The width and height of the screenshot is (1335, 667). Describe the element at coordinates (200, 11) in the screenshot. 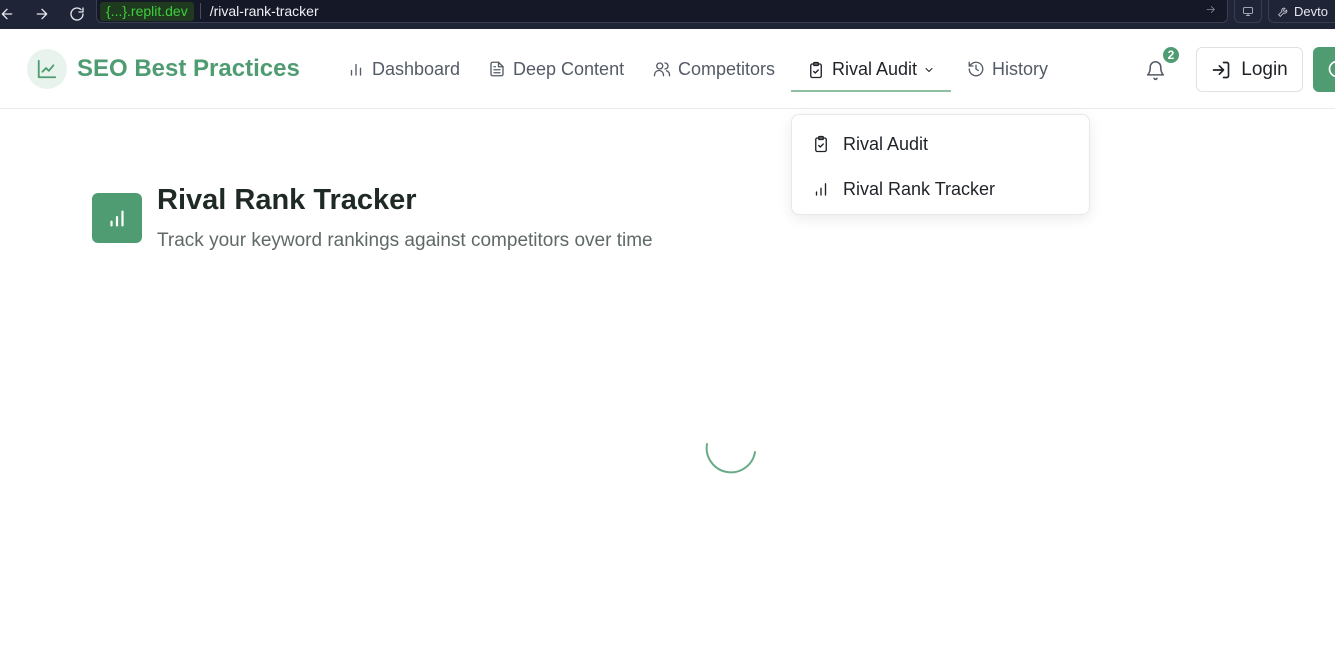

I see `url-divider` at that location.